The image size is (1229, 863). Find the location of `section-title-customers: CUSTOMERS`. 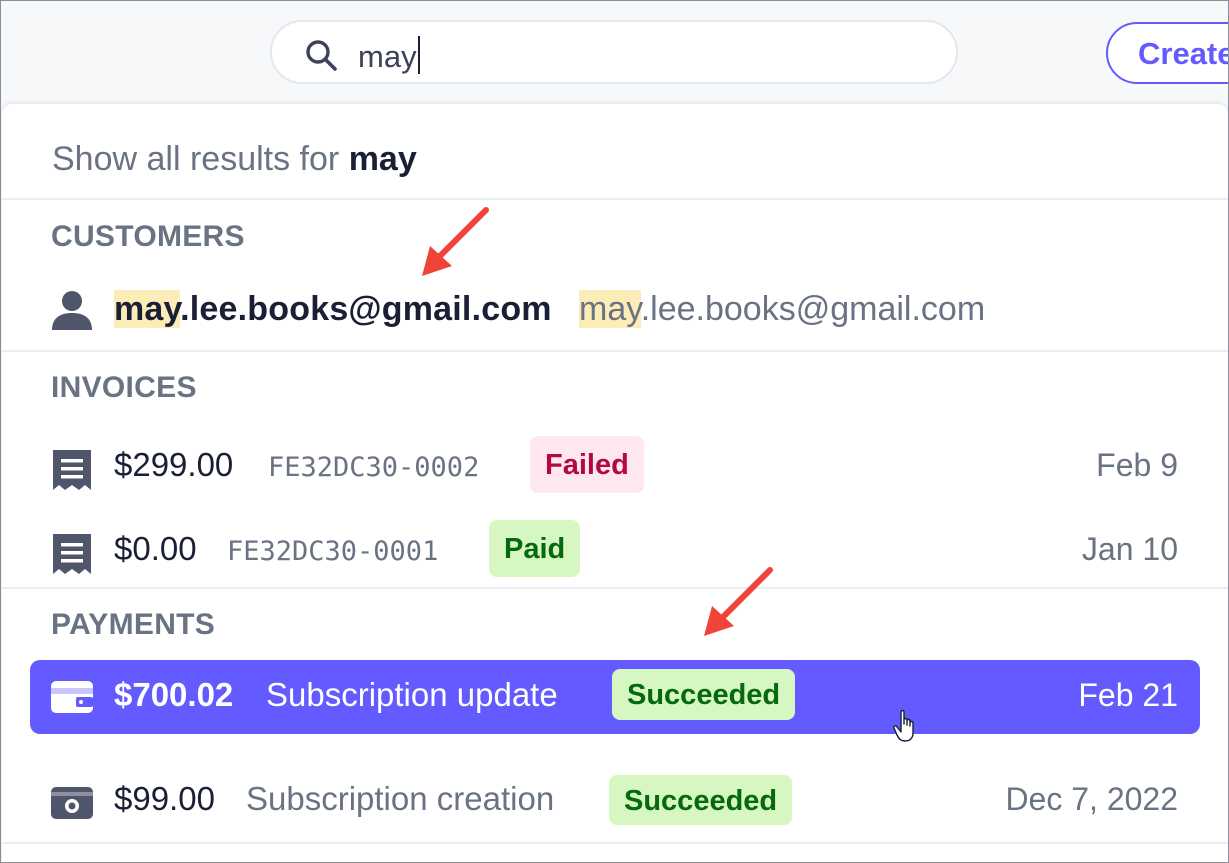

section-title-customers: CUSTOMERS is located at coordinates (148, 236).